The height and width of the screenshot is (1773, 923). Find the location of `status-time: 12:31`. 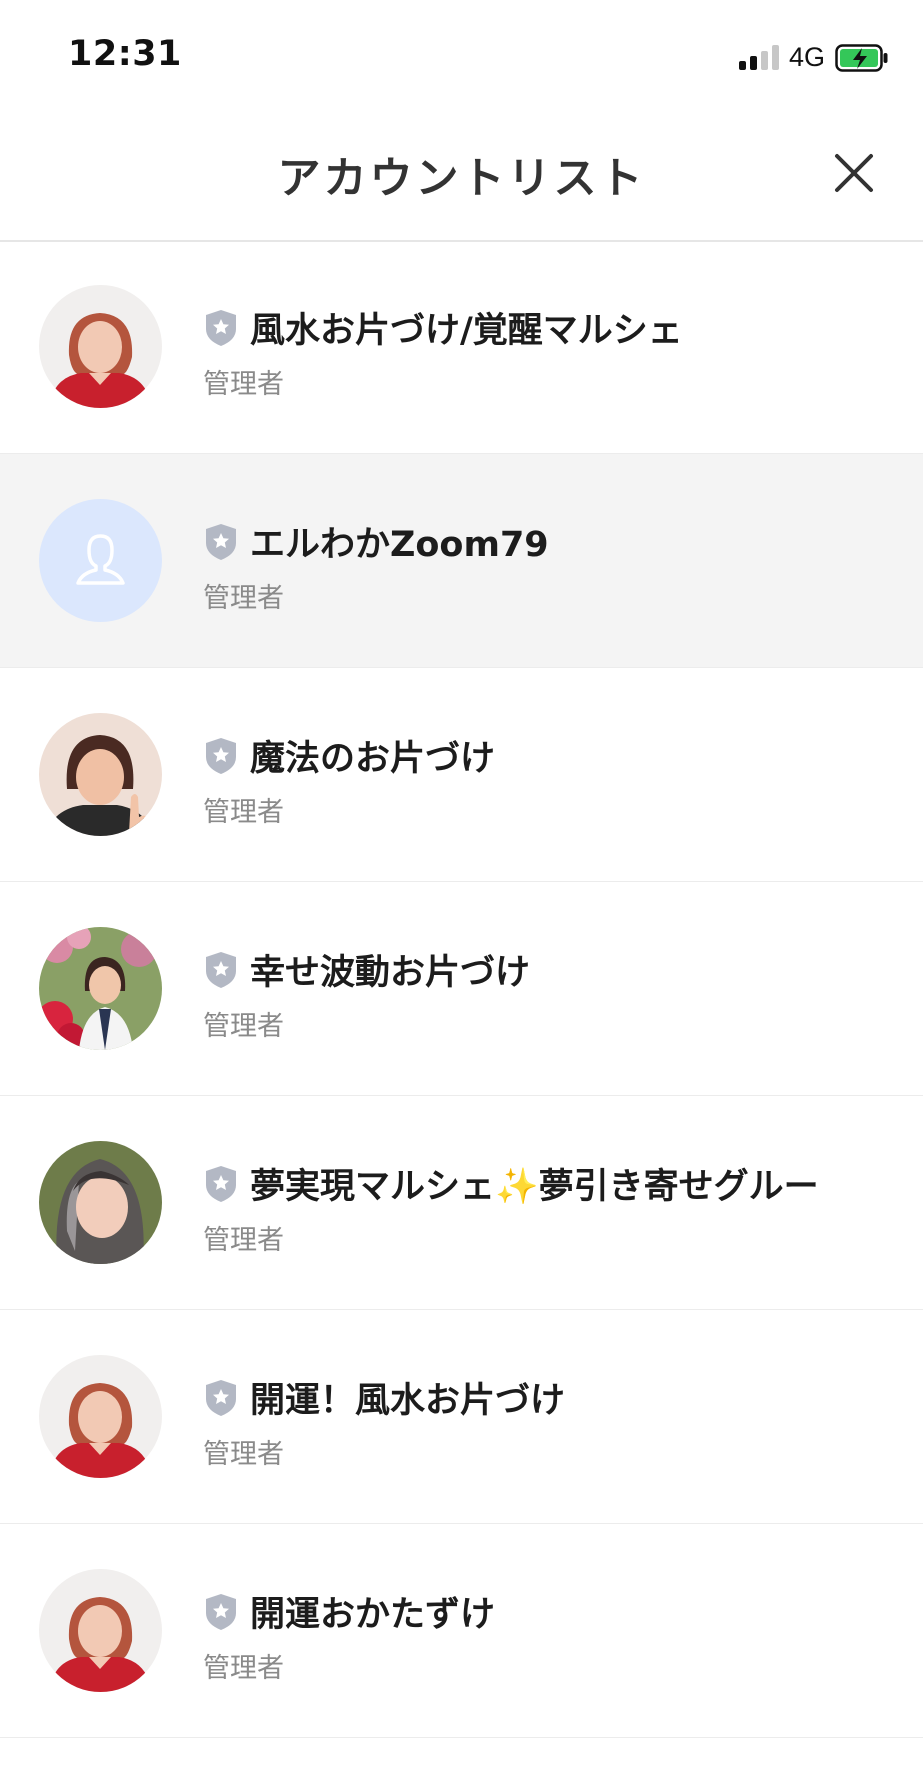

status-time: 12:31 is located at coordinates (125, 54).